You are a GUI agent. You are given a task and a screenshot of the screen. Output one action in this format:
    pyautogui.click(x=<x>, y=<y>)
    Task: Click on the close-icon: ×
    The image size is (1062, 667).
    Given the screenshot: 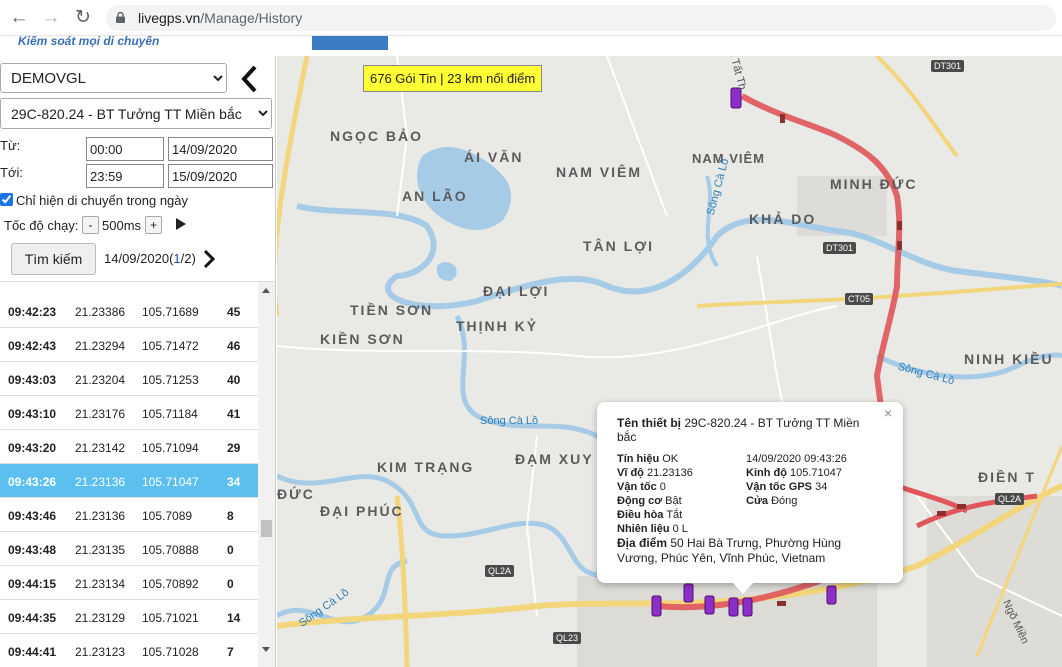 What is the action you would take?
    pyautogui.click(x=888, y=413)
    